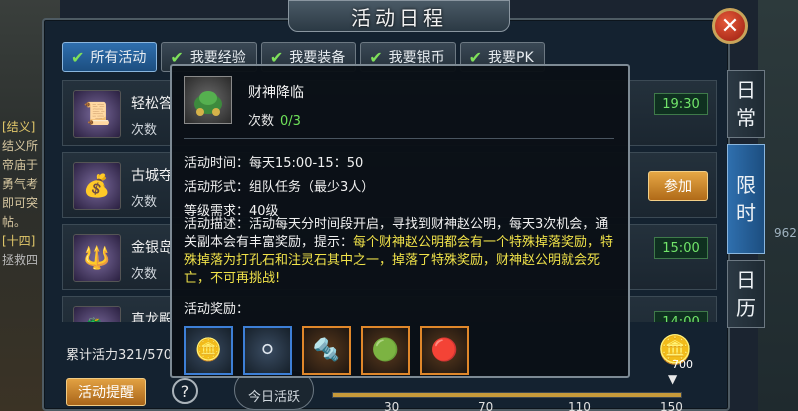  I want to click on side-tab-calendar: 日 历, so click(746, 294).